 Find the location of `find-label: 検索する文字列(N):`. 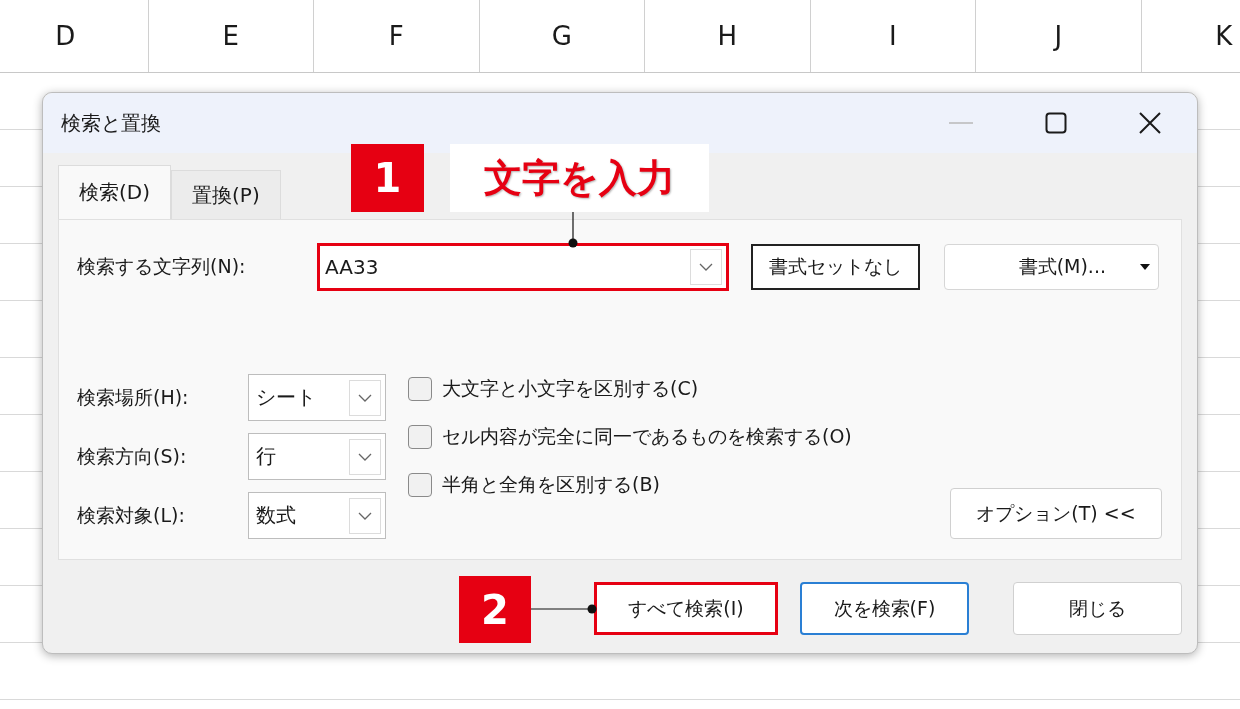

find-label: 検索する文字列(N): is located at coordinates (162, 266).